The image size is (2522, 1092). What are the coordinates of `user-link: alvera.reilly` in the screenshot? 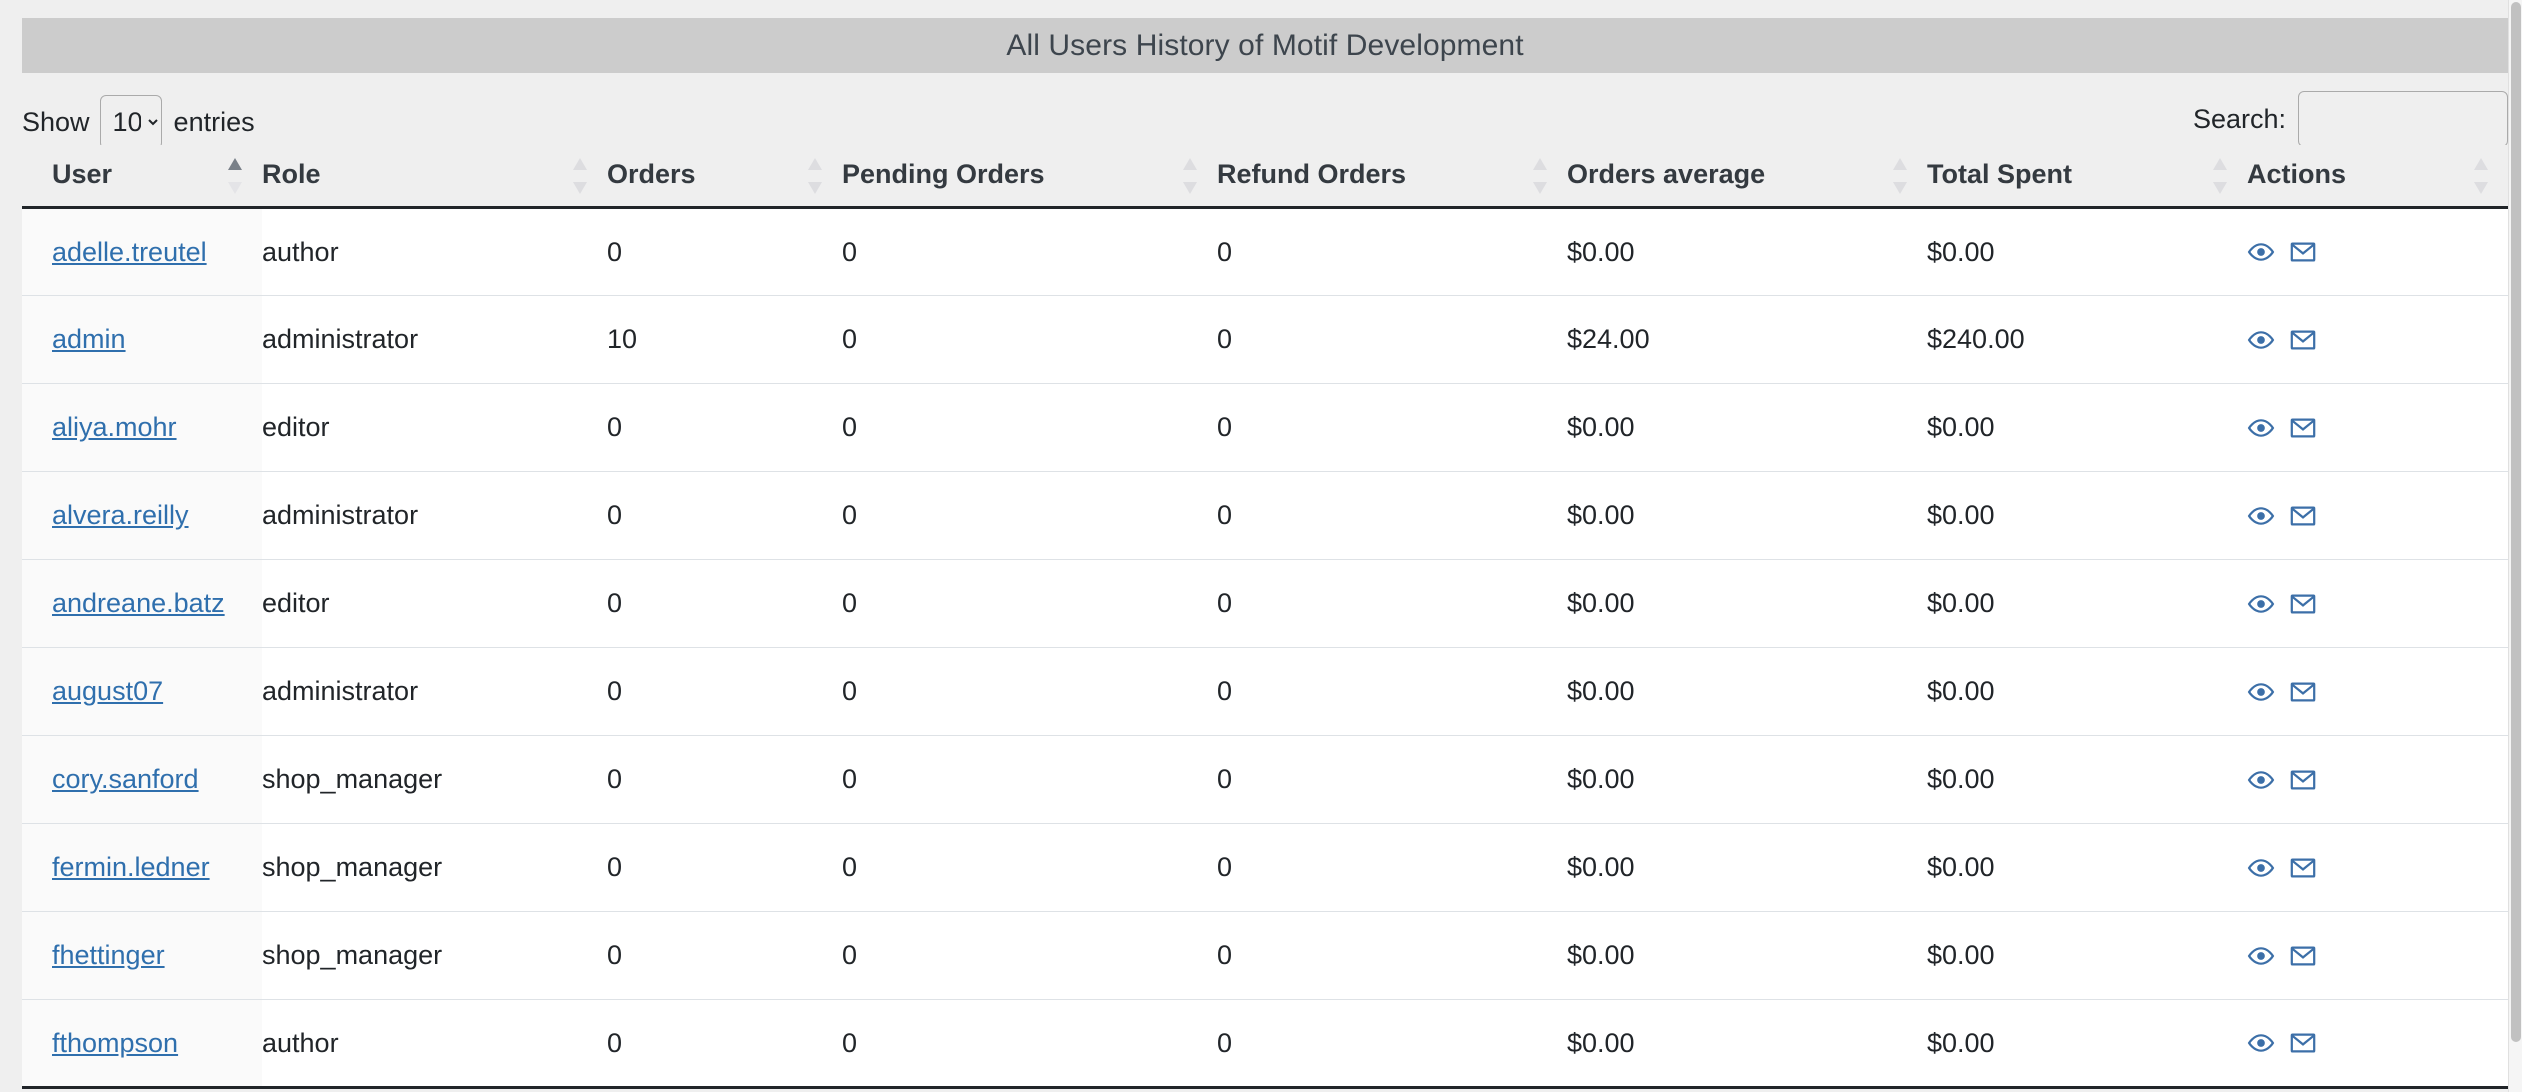 It's located at (120, 515).